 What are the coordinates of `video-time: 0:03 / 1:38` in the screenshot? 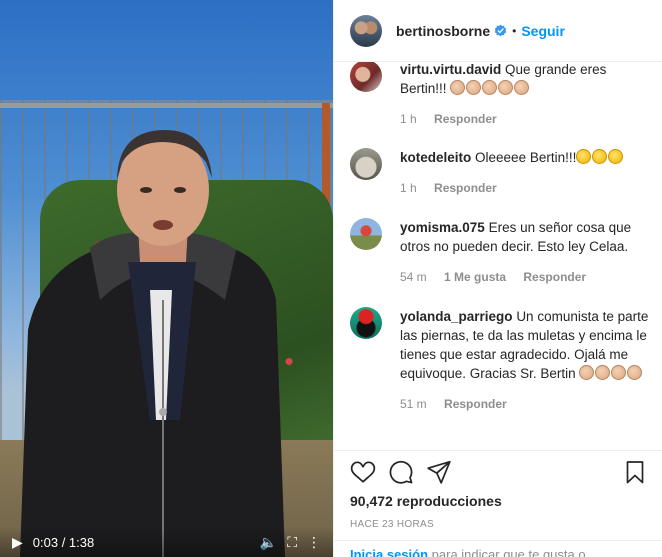 It's located at (63, 542).